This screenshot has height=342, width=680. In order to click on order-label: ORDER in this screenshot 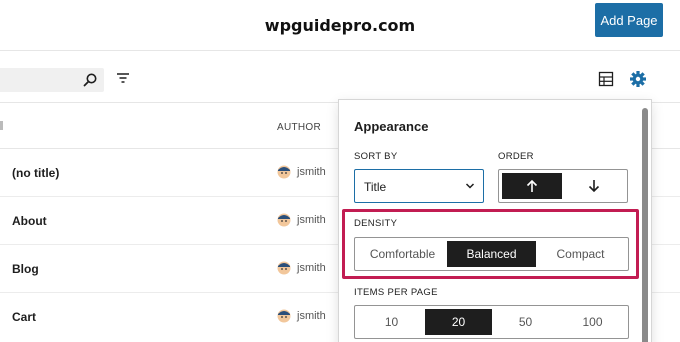, I will do `click(516, 156)`.